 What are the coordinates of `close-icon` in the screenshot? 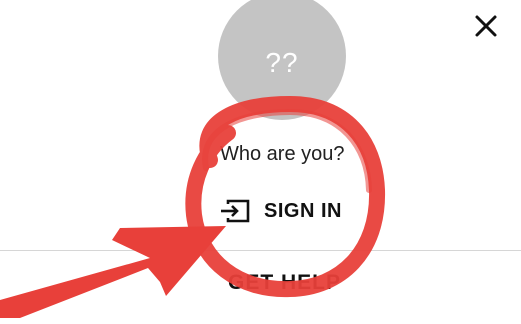 It's located at (486, 26).